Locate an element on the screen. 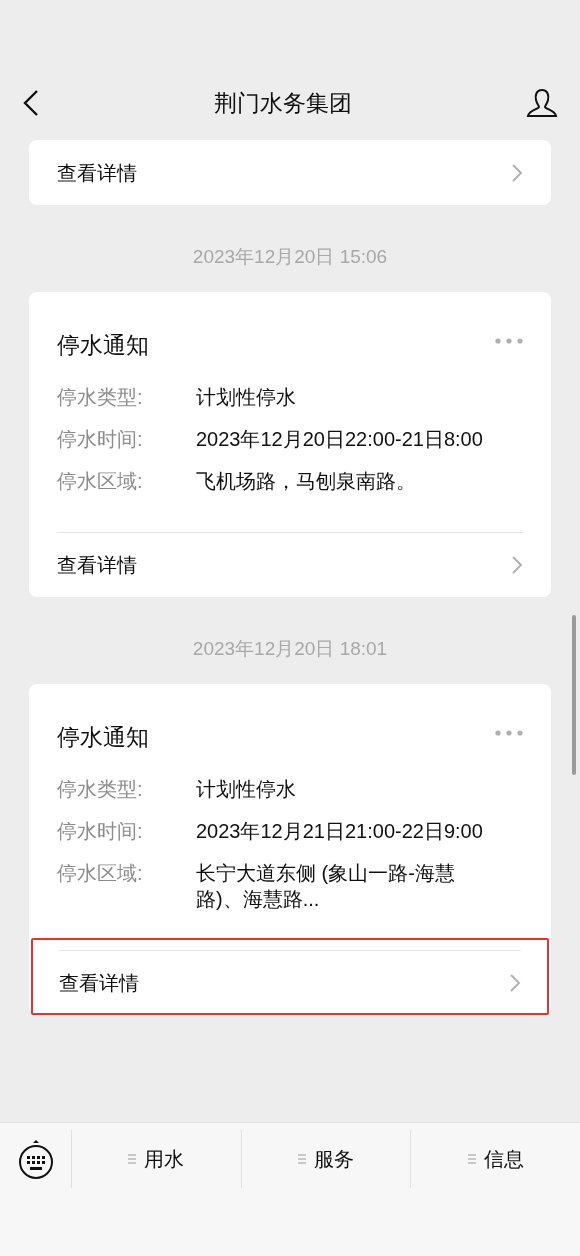 This screenshot has width=580, height=1256. field-value: 2023年12月21日21:00-22日9:00 is located at coordinates (340, 831).